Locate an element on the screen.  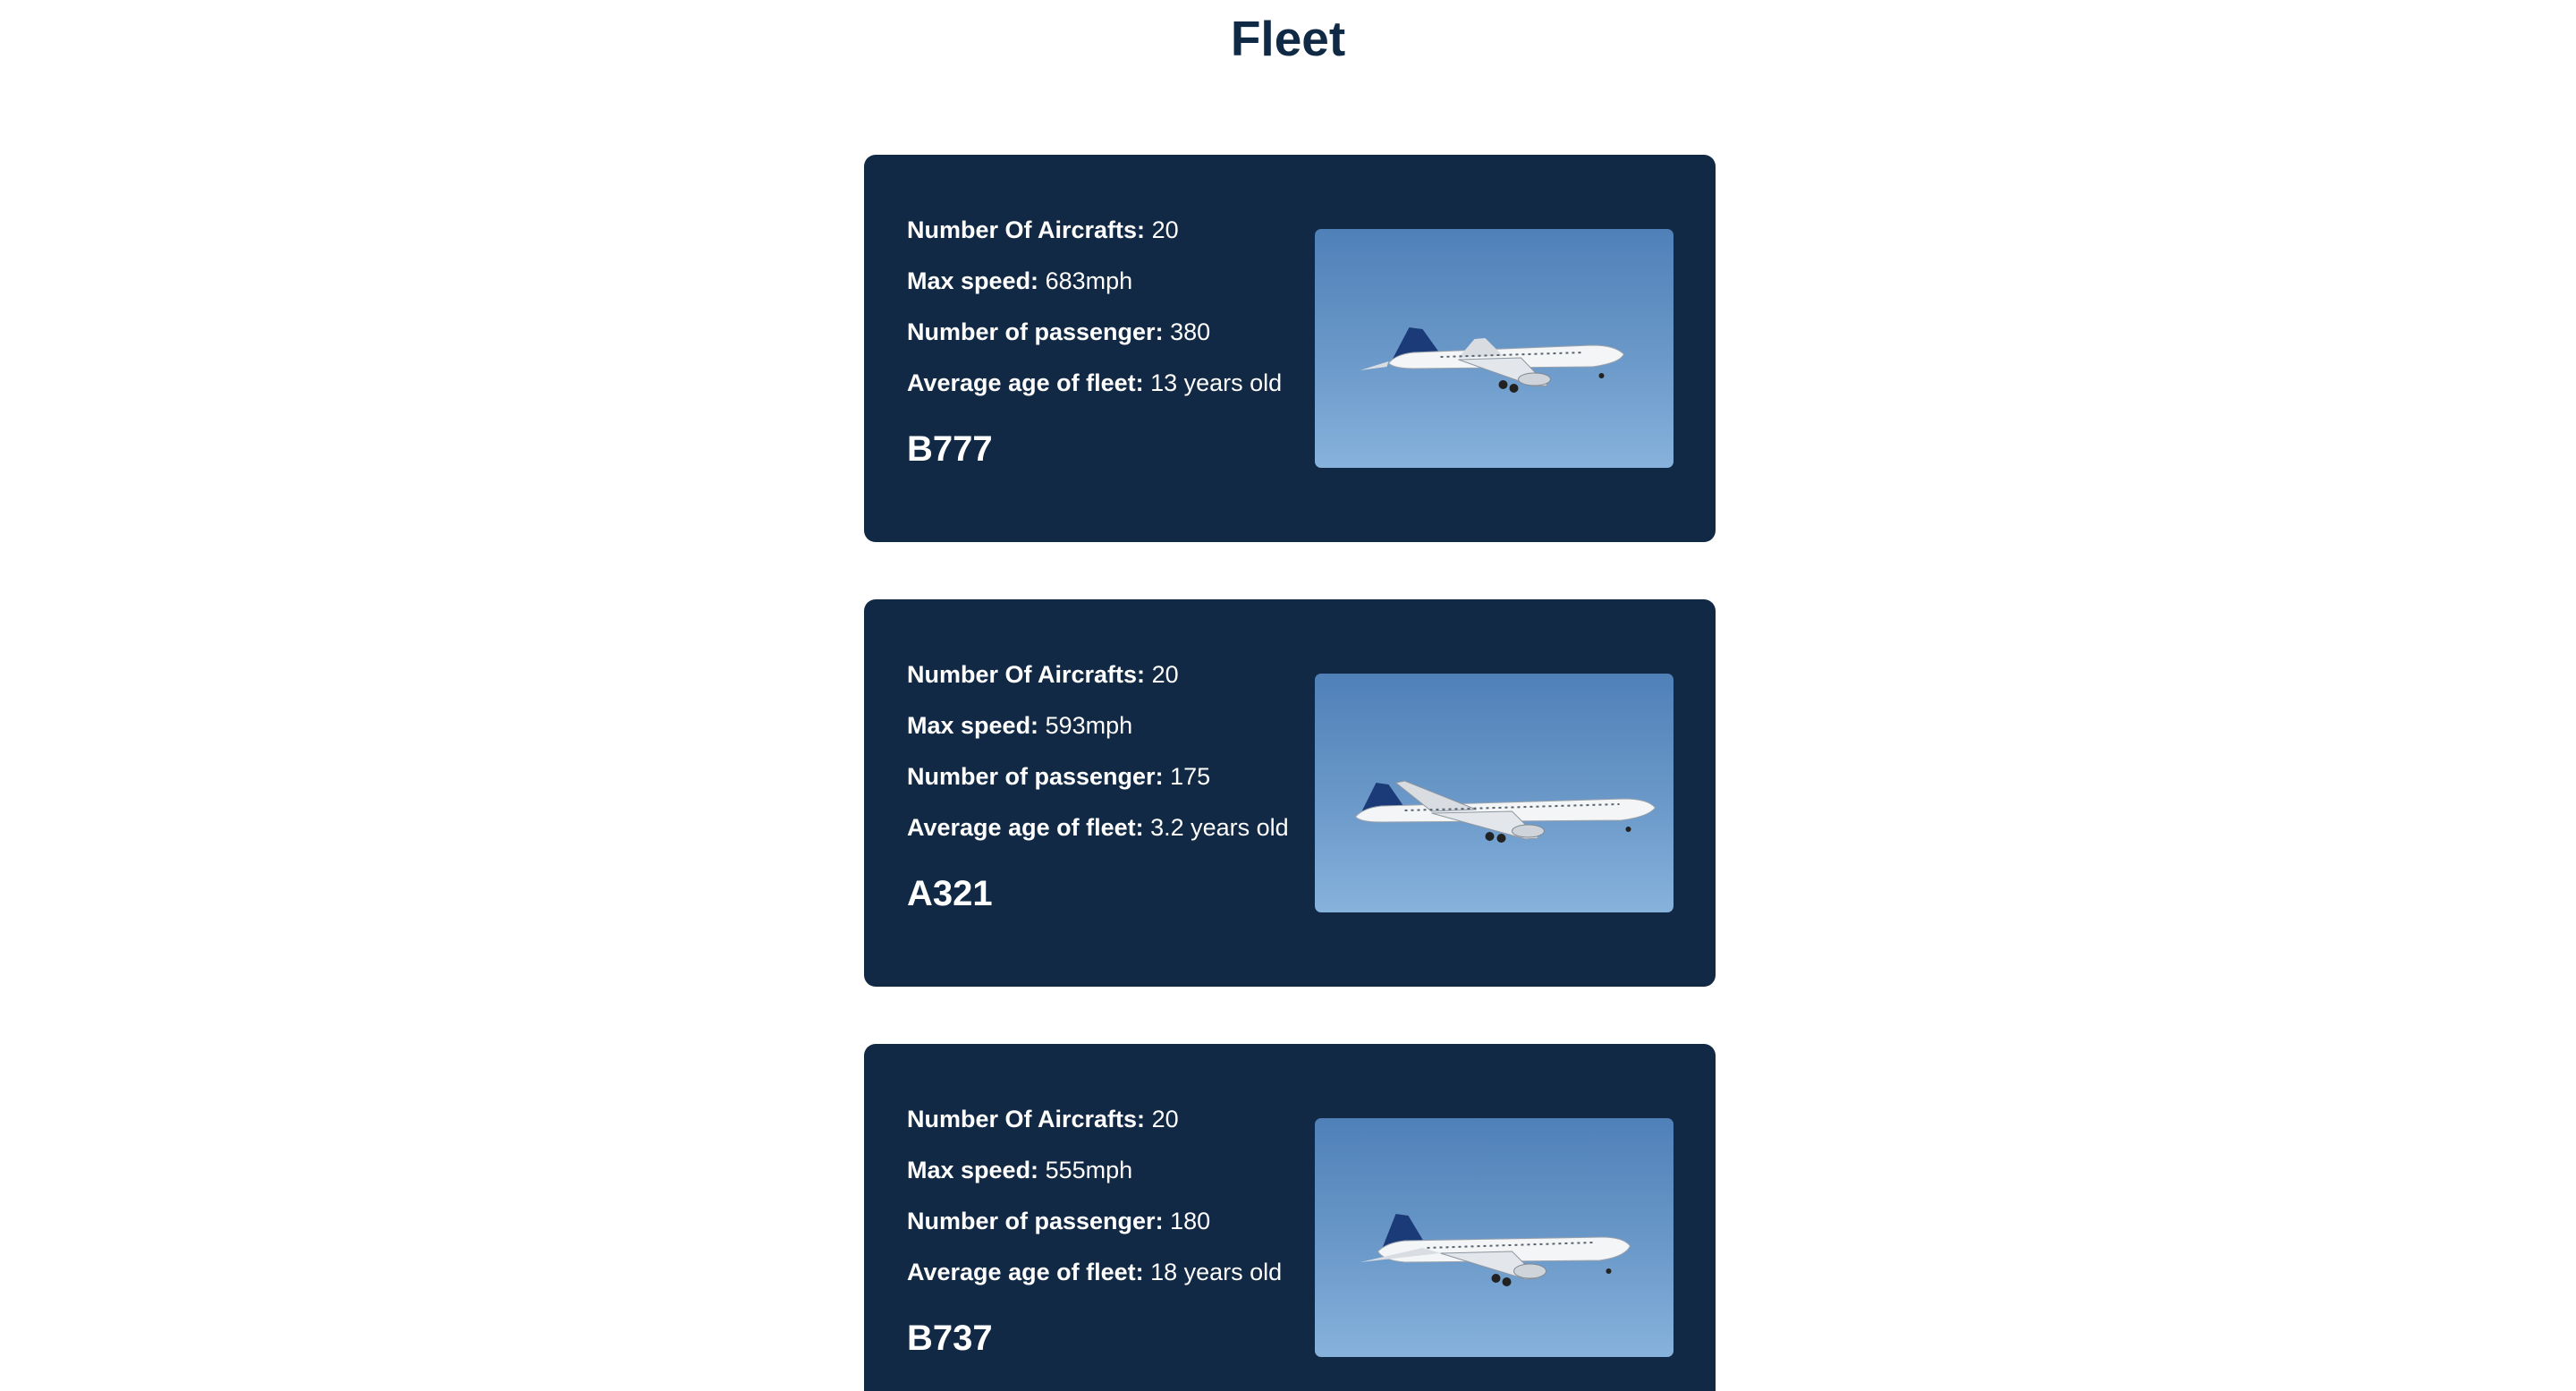
stat-value: 555mph is located at coordinates (1089, 1170).